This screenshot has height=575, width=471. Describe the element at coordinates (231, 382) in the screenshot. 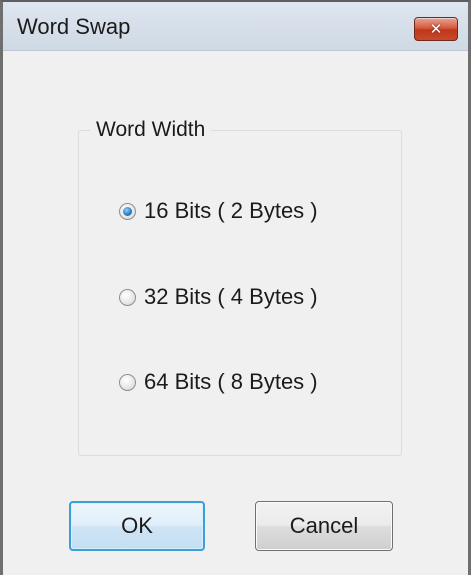

I see `radio-label-64-bits: 64 Bits ( 8 Bytes )` at that location.